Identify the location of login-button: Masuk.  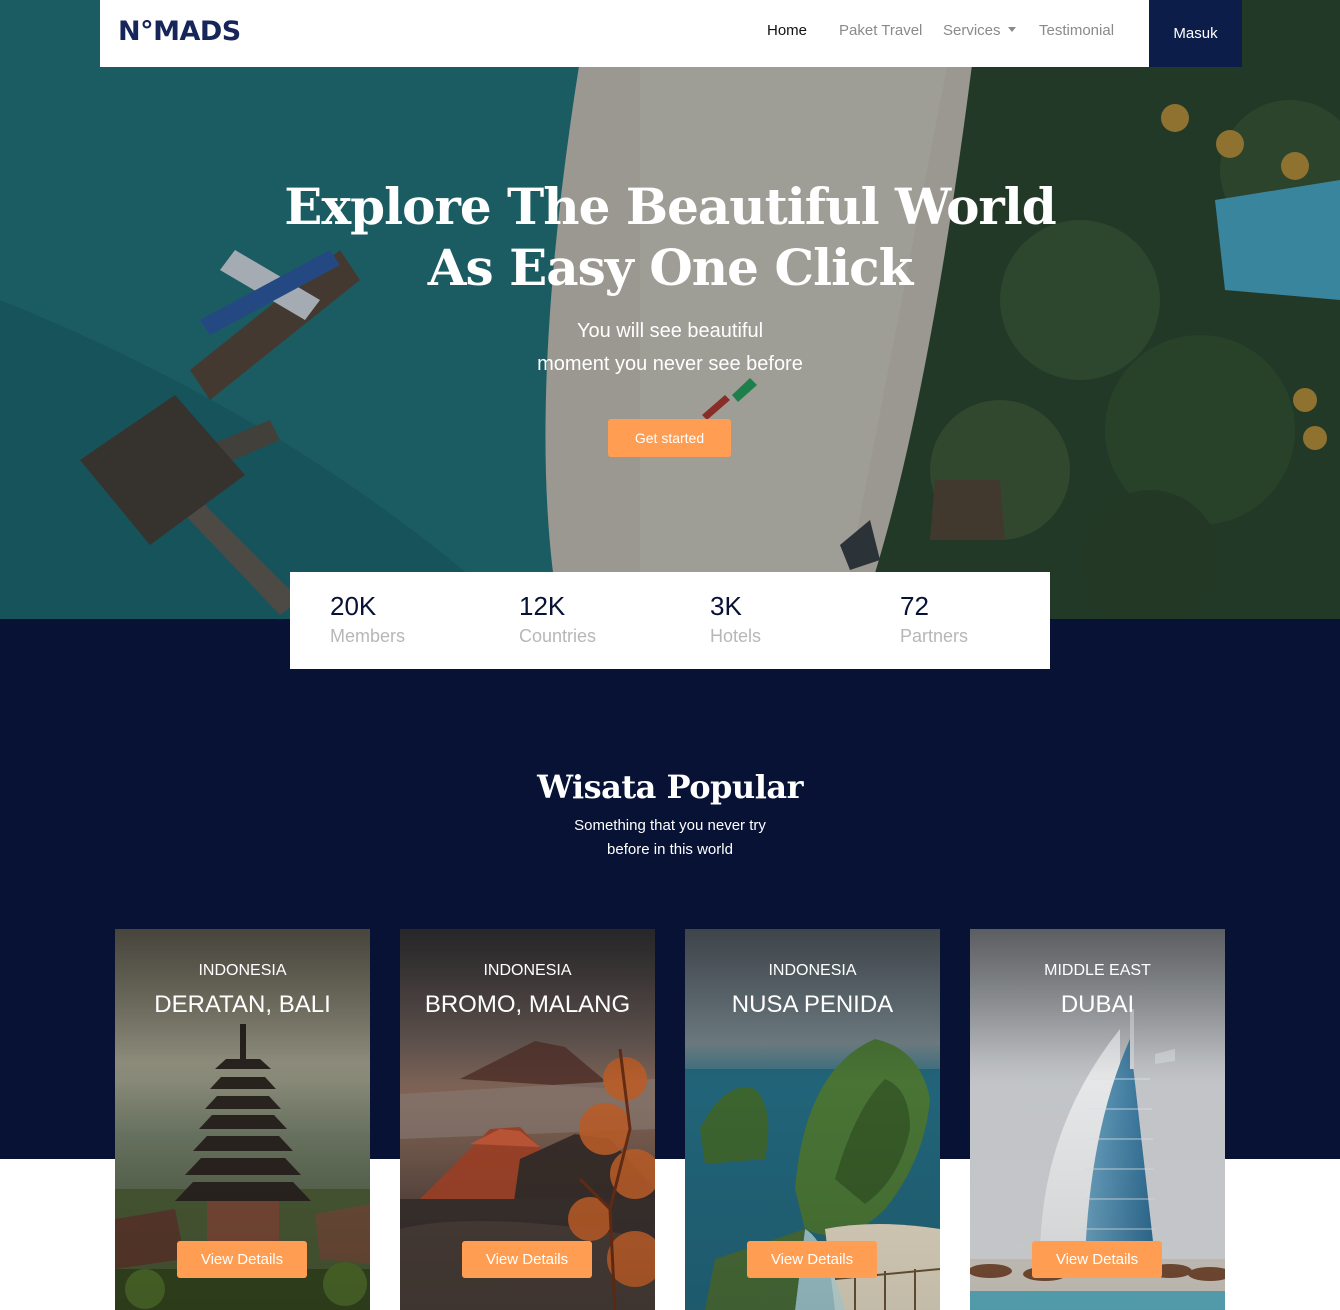
(1195, 33).